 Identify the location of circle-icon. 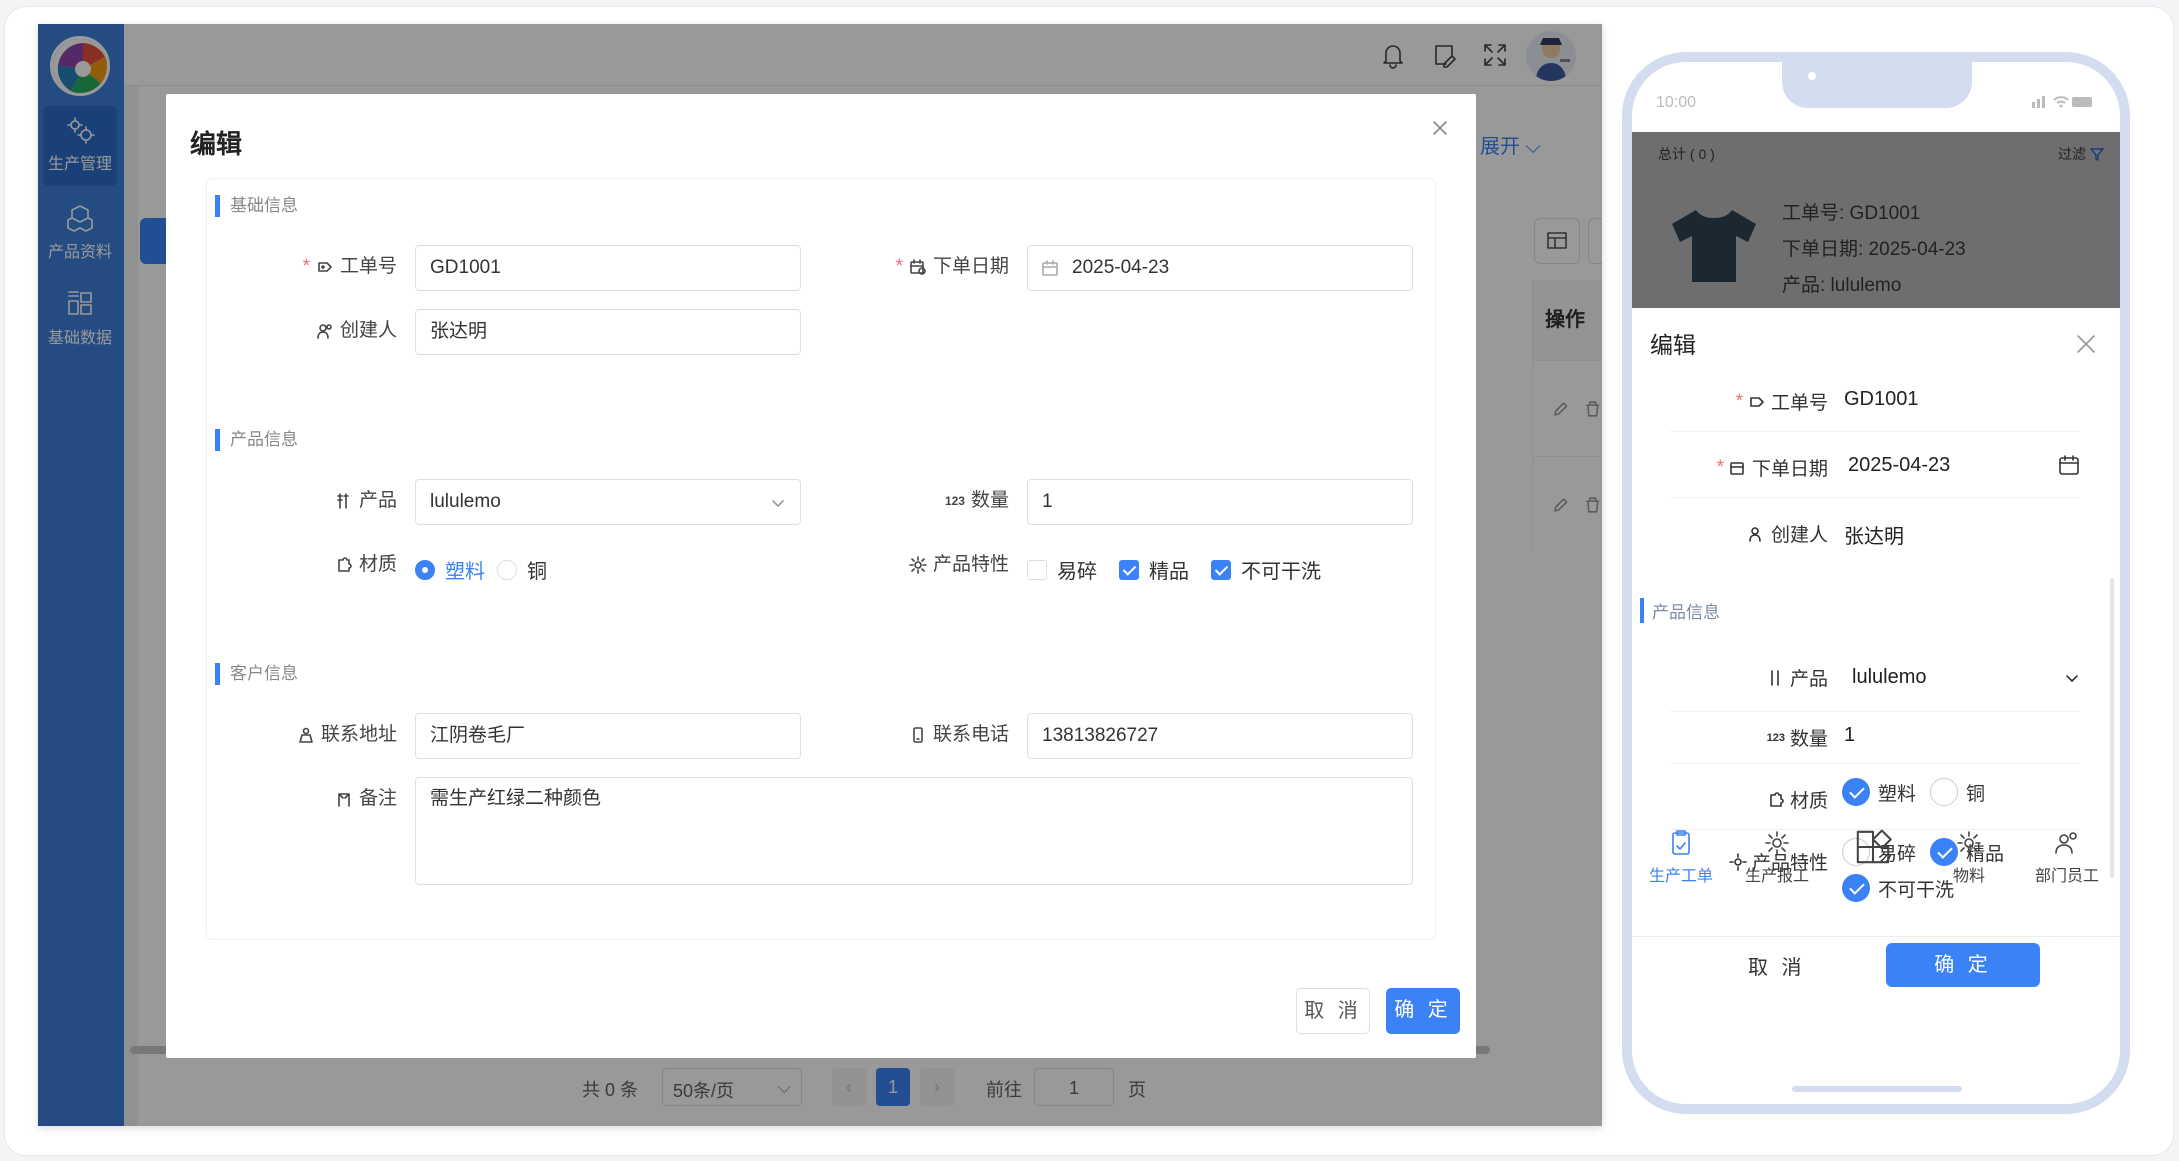
(1944, 792).